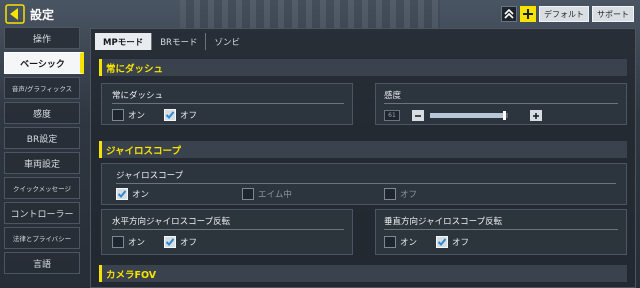  I want to click on vertical-invert-on-option: オン, so click(400, 242).